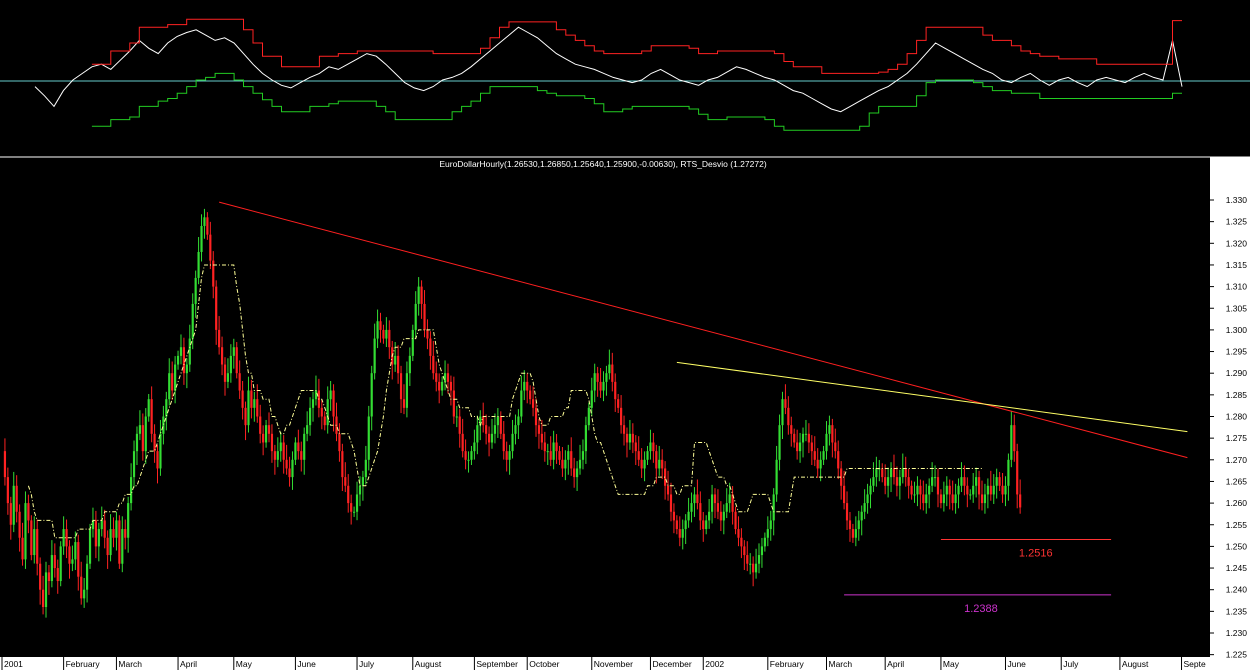 The height and width of the screenshot is (670, 1250). What do you see at coordinates (1237, 373) in the screenshot?
I see `y-tick-label: 1.290` at bounding box center [1237, 373].